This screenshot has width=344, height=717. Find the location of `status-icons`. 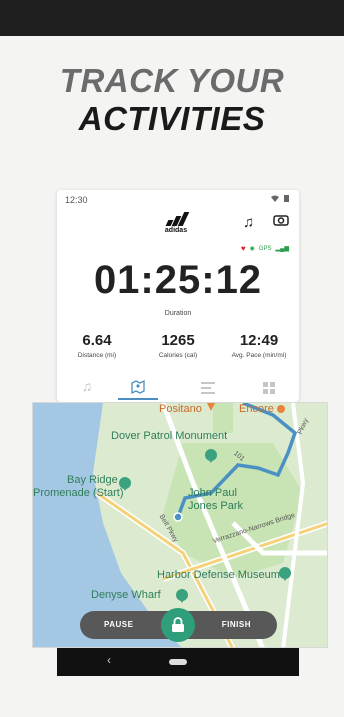

status-icons is located at coordinates (280, 199).